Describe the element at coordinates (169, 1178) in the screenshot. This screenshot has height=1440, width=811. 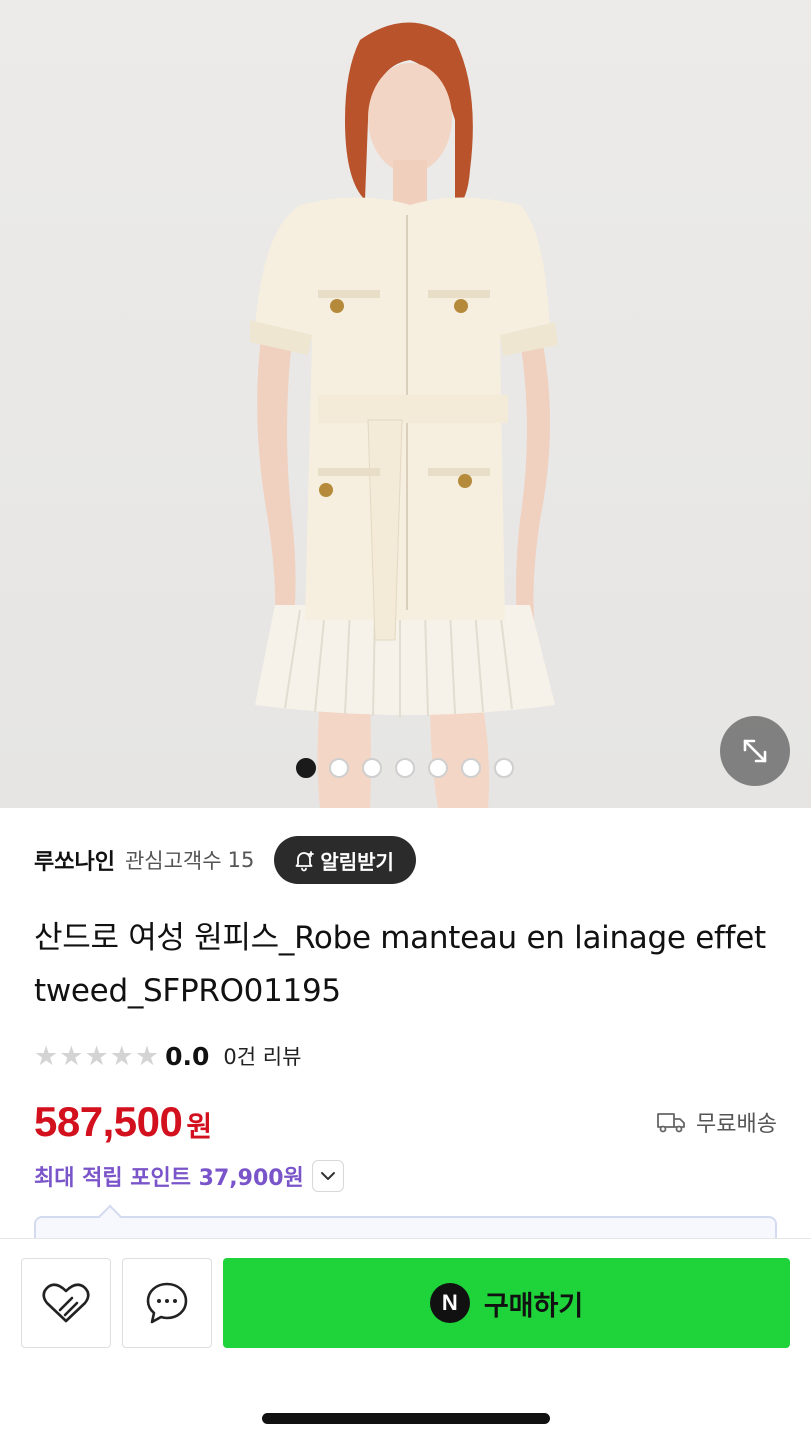
I see `max-points: 최대 적립 포인트 37,900원` at that location.